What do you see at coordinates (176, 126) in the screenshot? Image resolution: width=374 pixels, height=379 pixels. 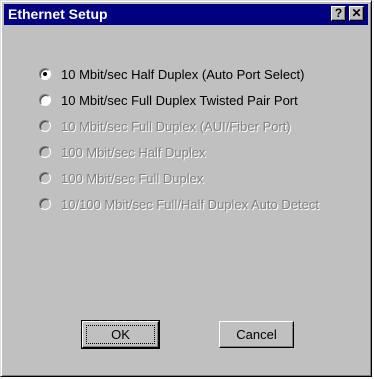 I see `option-label: 10 Mbit/sec Full Duplex (AUI/Fiber Port)` at bounding box center [176, 126].